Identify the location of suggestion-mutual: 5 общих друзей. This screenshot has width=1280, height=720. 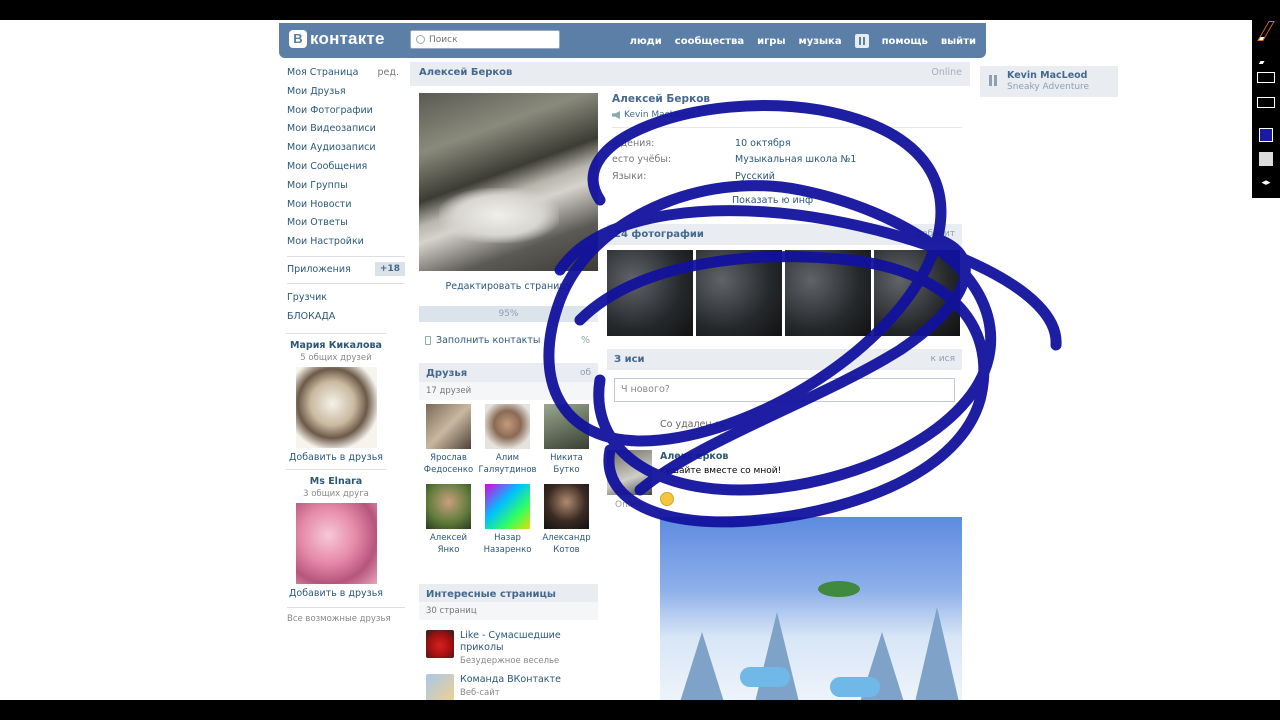
(336, 357).